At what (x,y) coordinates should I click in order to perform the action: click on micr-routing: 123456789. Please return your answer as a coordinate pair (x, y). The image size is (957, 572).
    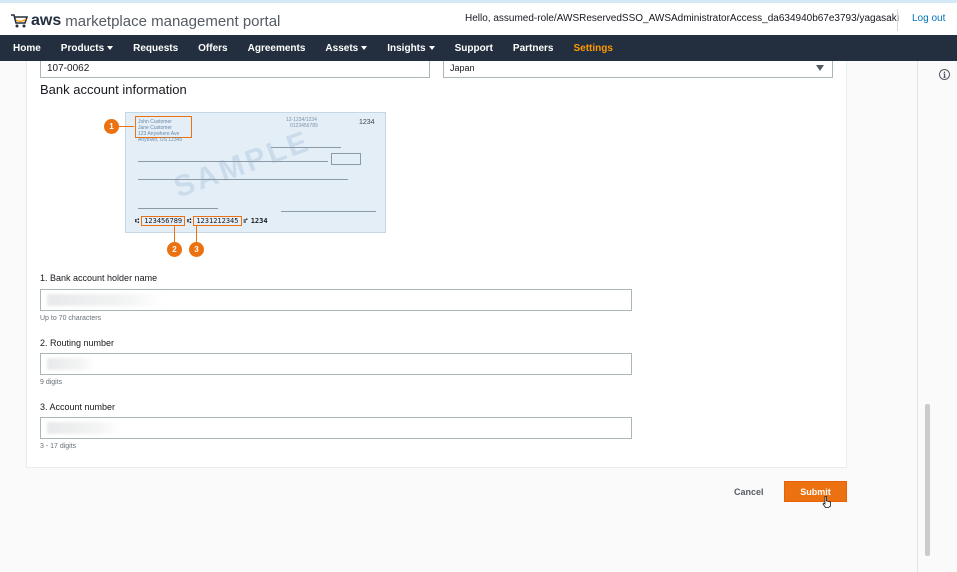
    Looking at the image, I should click on (163, 221).